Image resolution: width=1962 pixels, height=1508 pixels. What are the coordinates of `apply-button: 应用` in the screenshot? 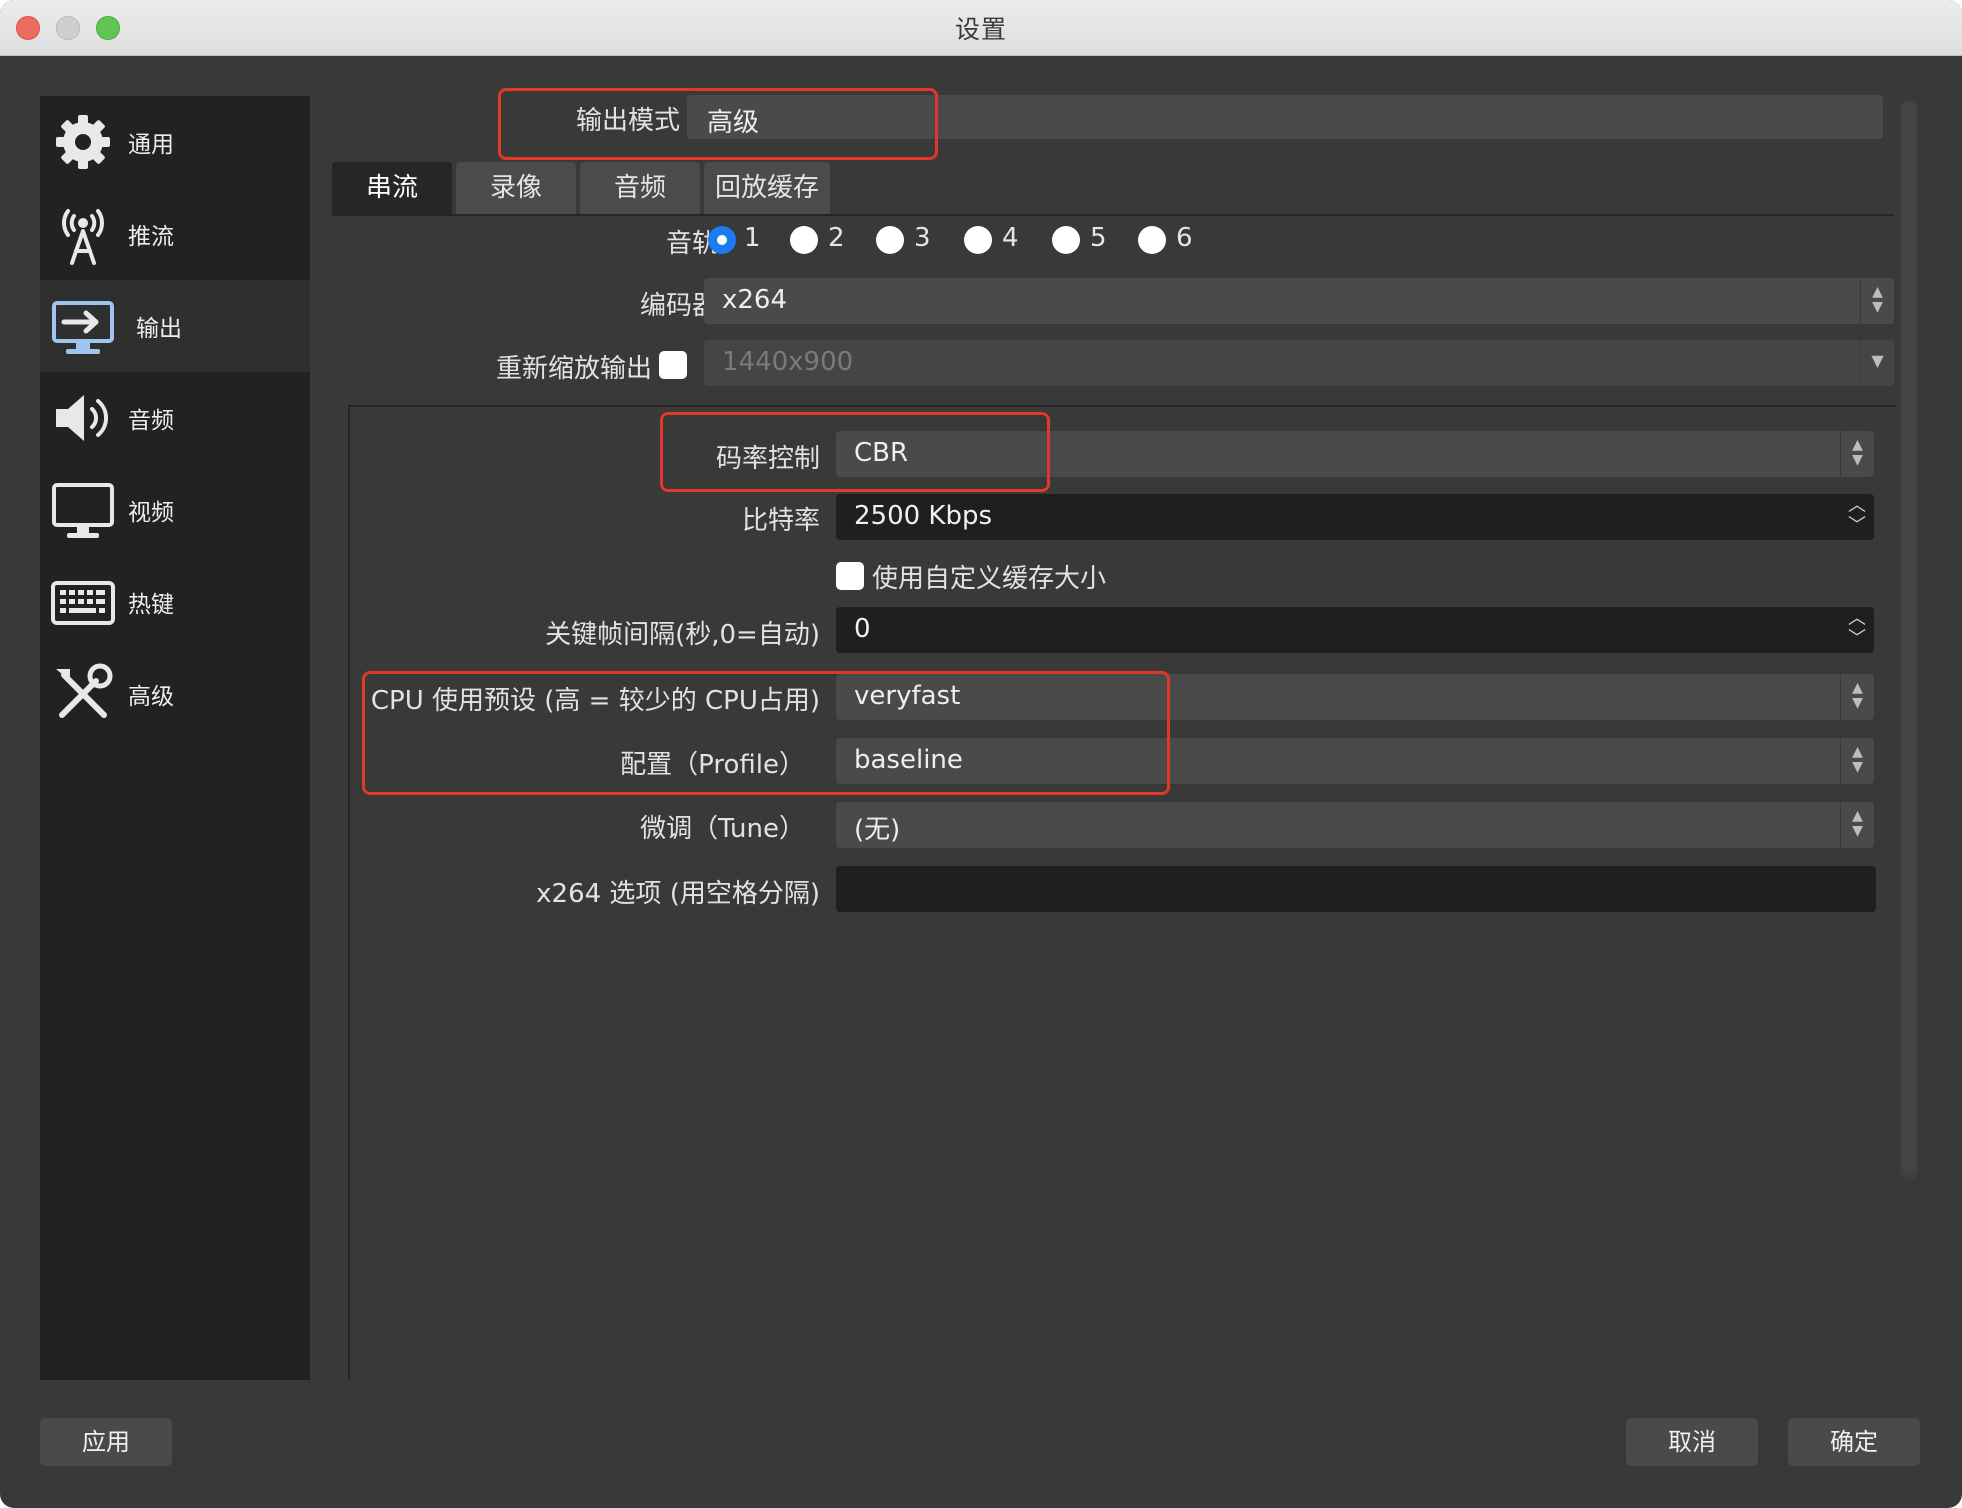 It's located at (106, 1442).